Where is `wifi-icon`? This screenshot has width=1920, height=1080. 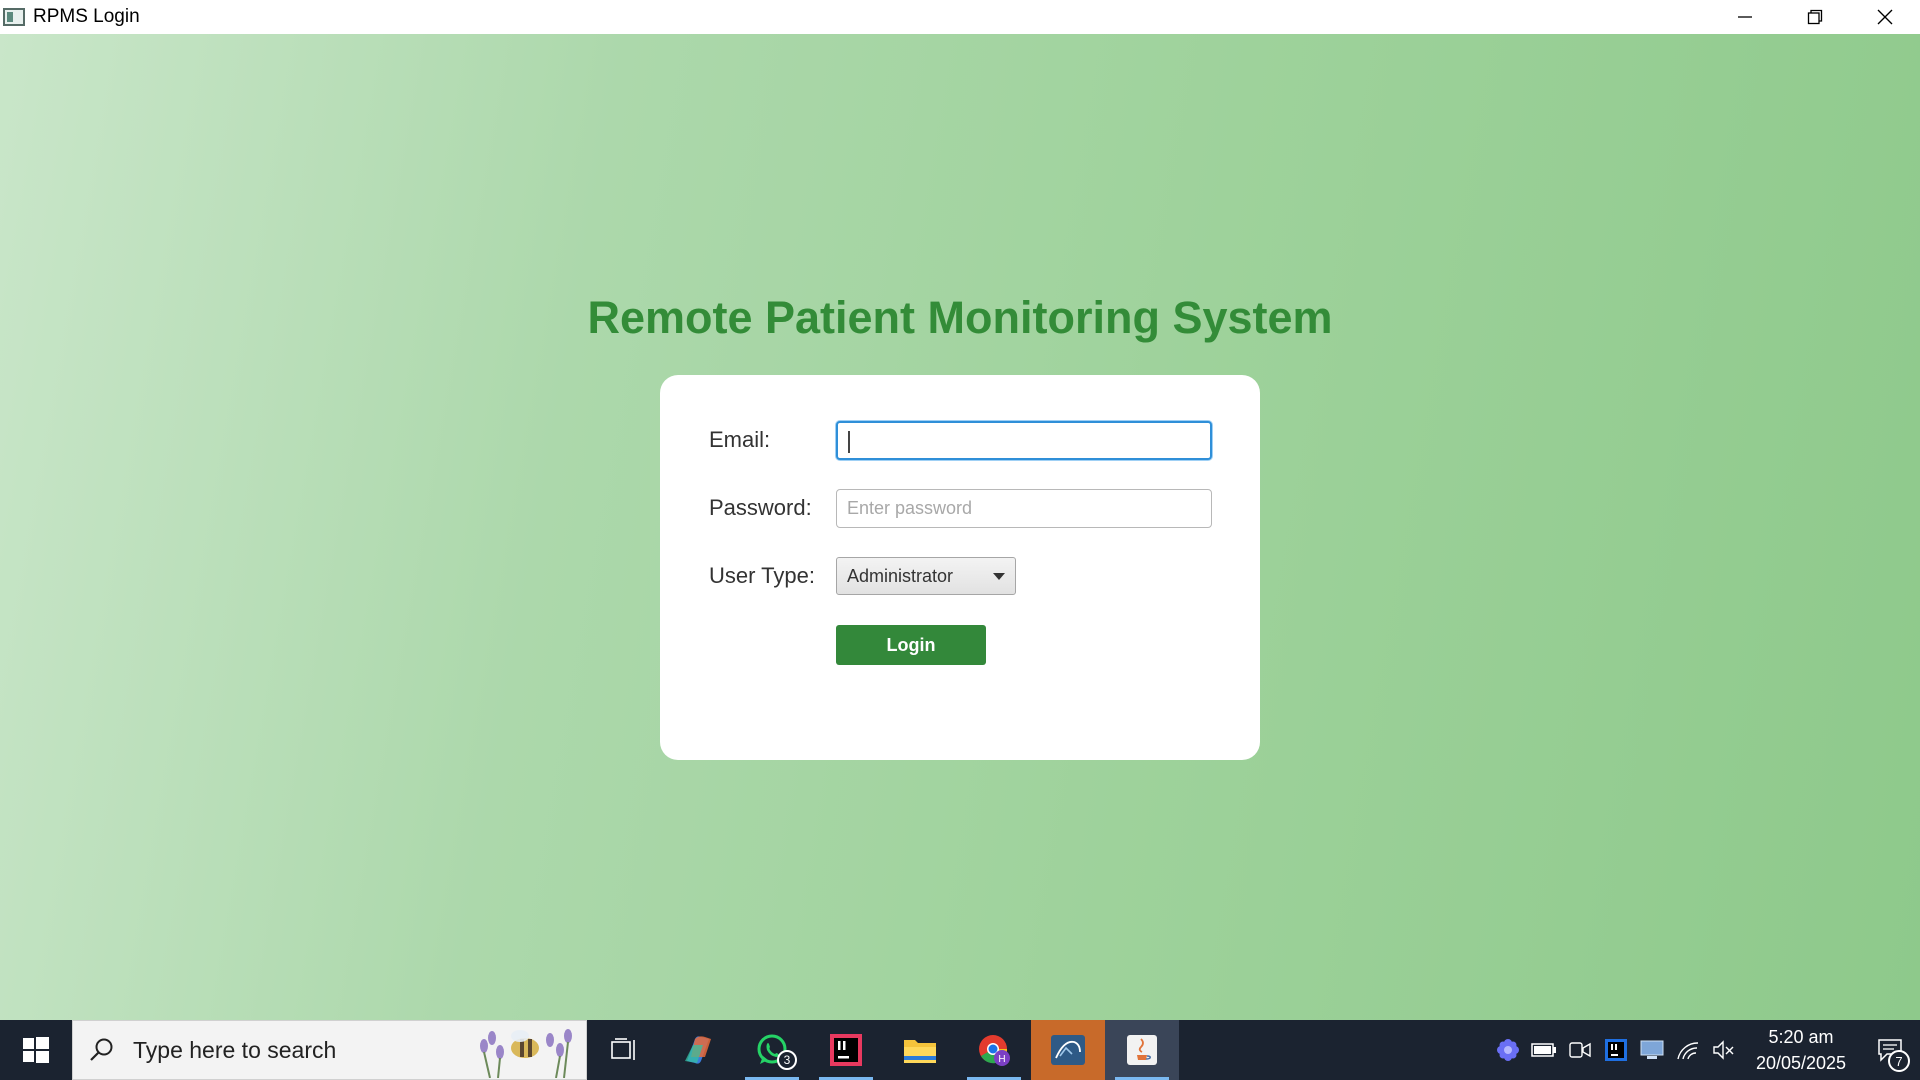
wifi-icon is located at coordinates (1688, 1051).